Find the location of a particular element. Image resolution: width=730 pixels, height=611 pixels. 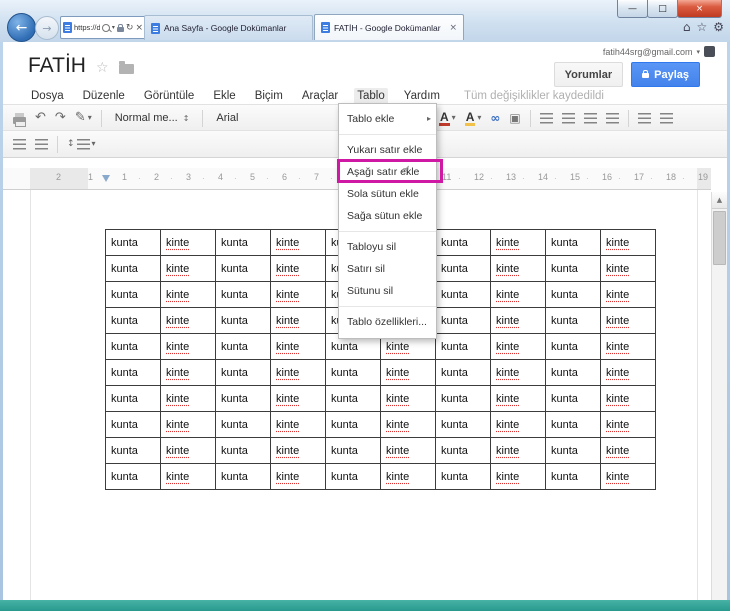

menu-item-sa-a-s-tun-ekle: Sağa sütun ekle is located at coordinates (387, 216).